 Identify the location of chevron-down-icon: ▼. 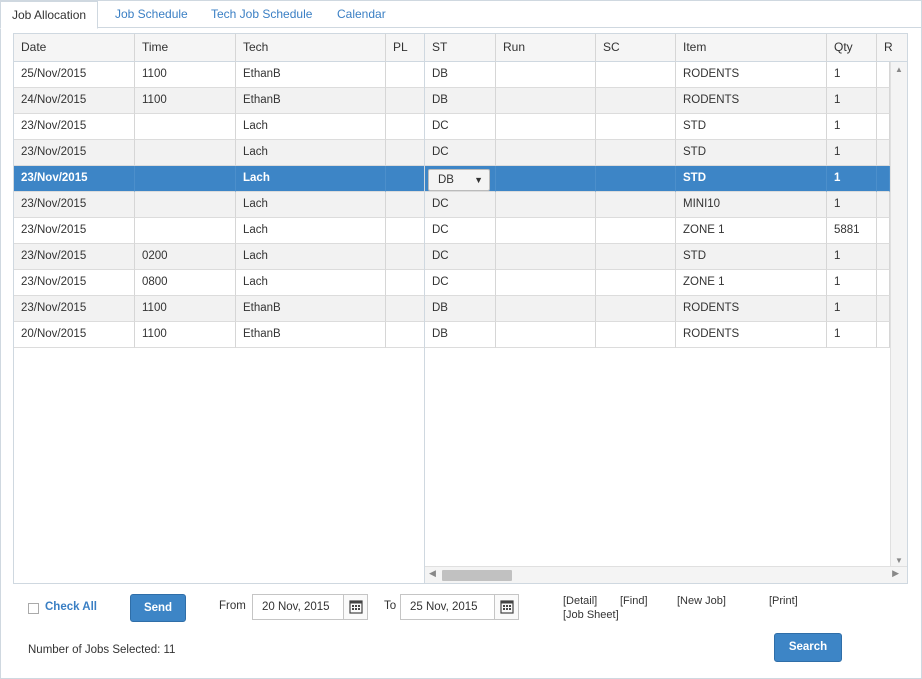
(478, 180).